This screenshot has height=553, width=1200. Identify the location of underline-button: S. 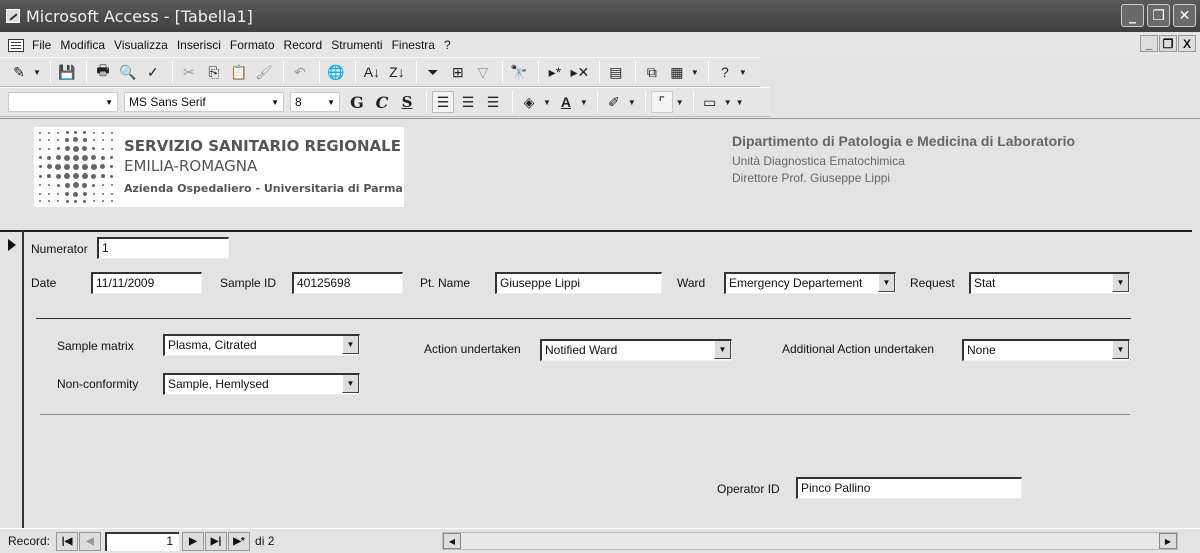
(407, 102).